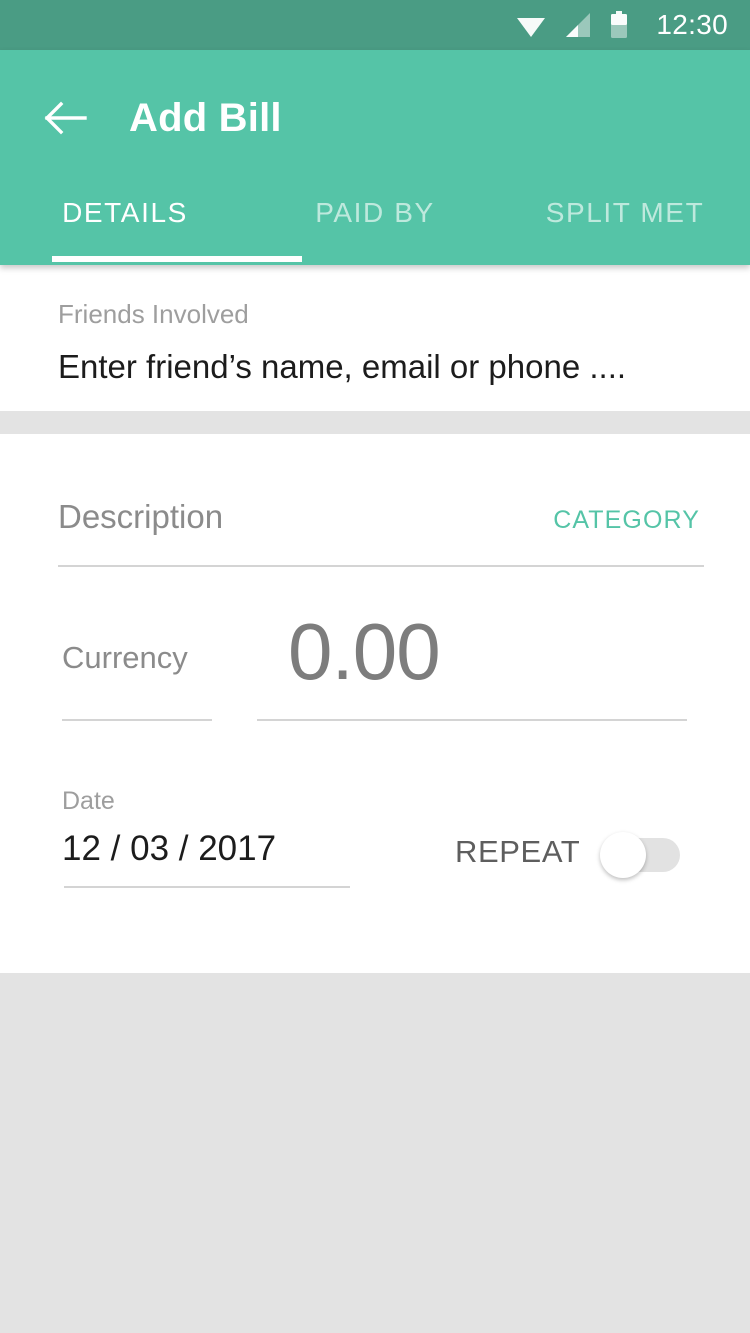 This screenshot has height=1333, width=750. I want to click on app-bar-top-row: Add Bill, so click(375, 117).